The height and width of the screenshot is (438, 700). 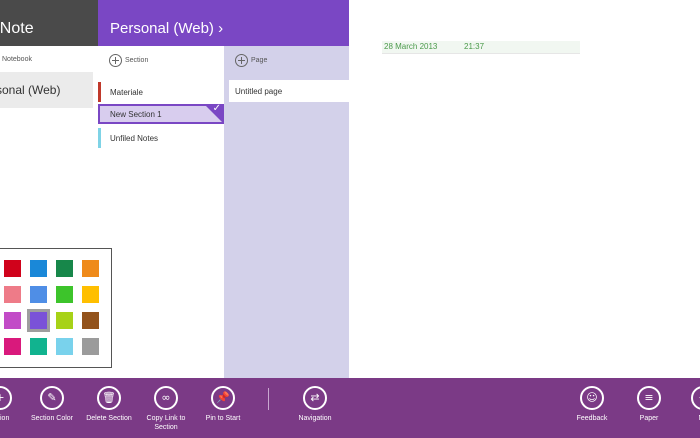 I want to click on page-item: Untitled page, so click(x=289, y=91).